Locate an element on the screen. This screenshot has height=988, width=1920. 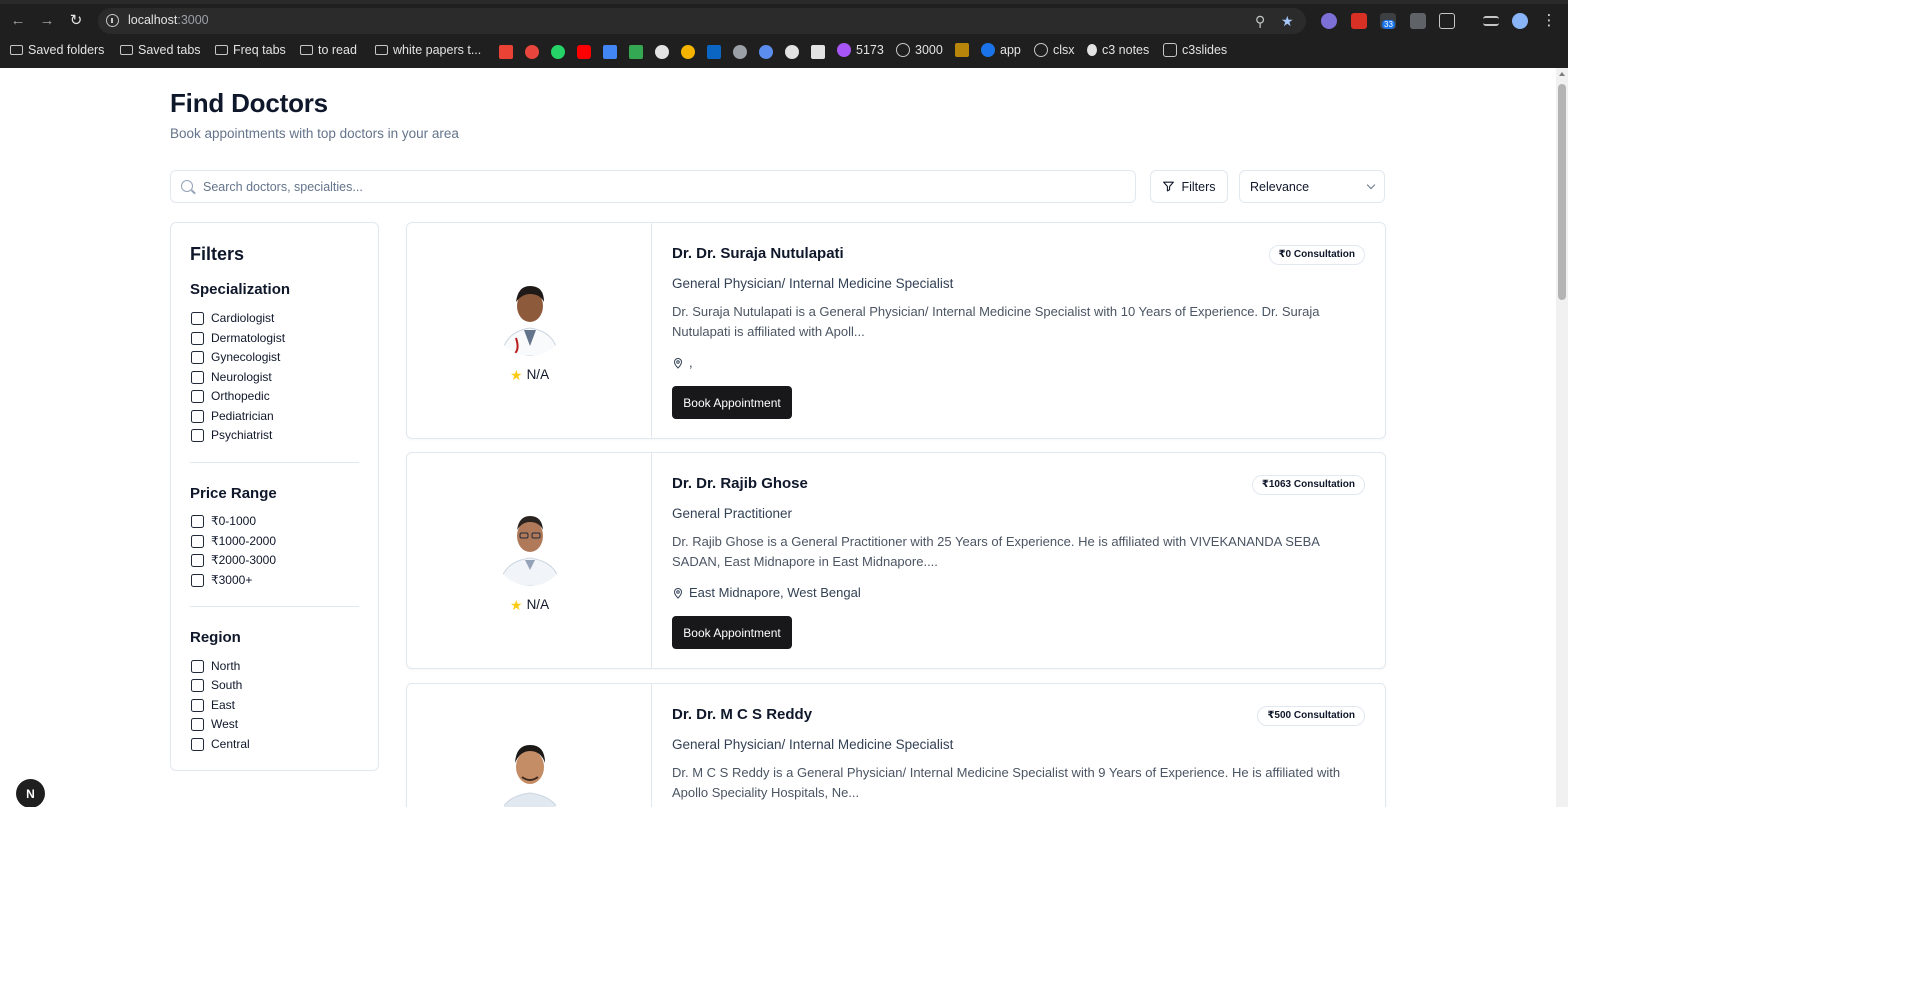
search-box is located at coordinates (653, 186).